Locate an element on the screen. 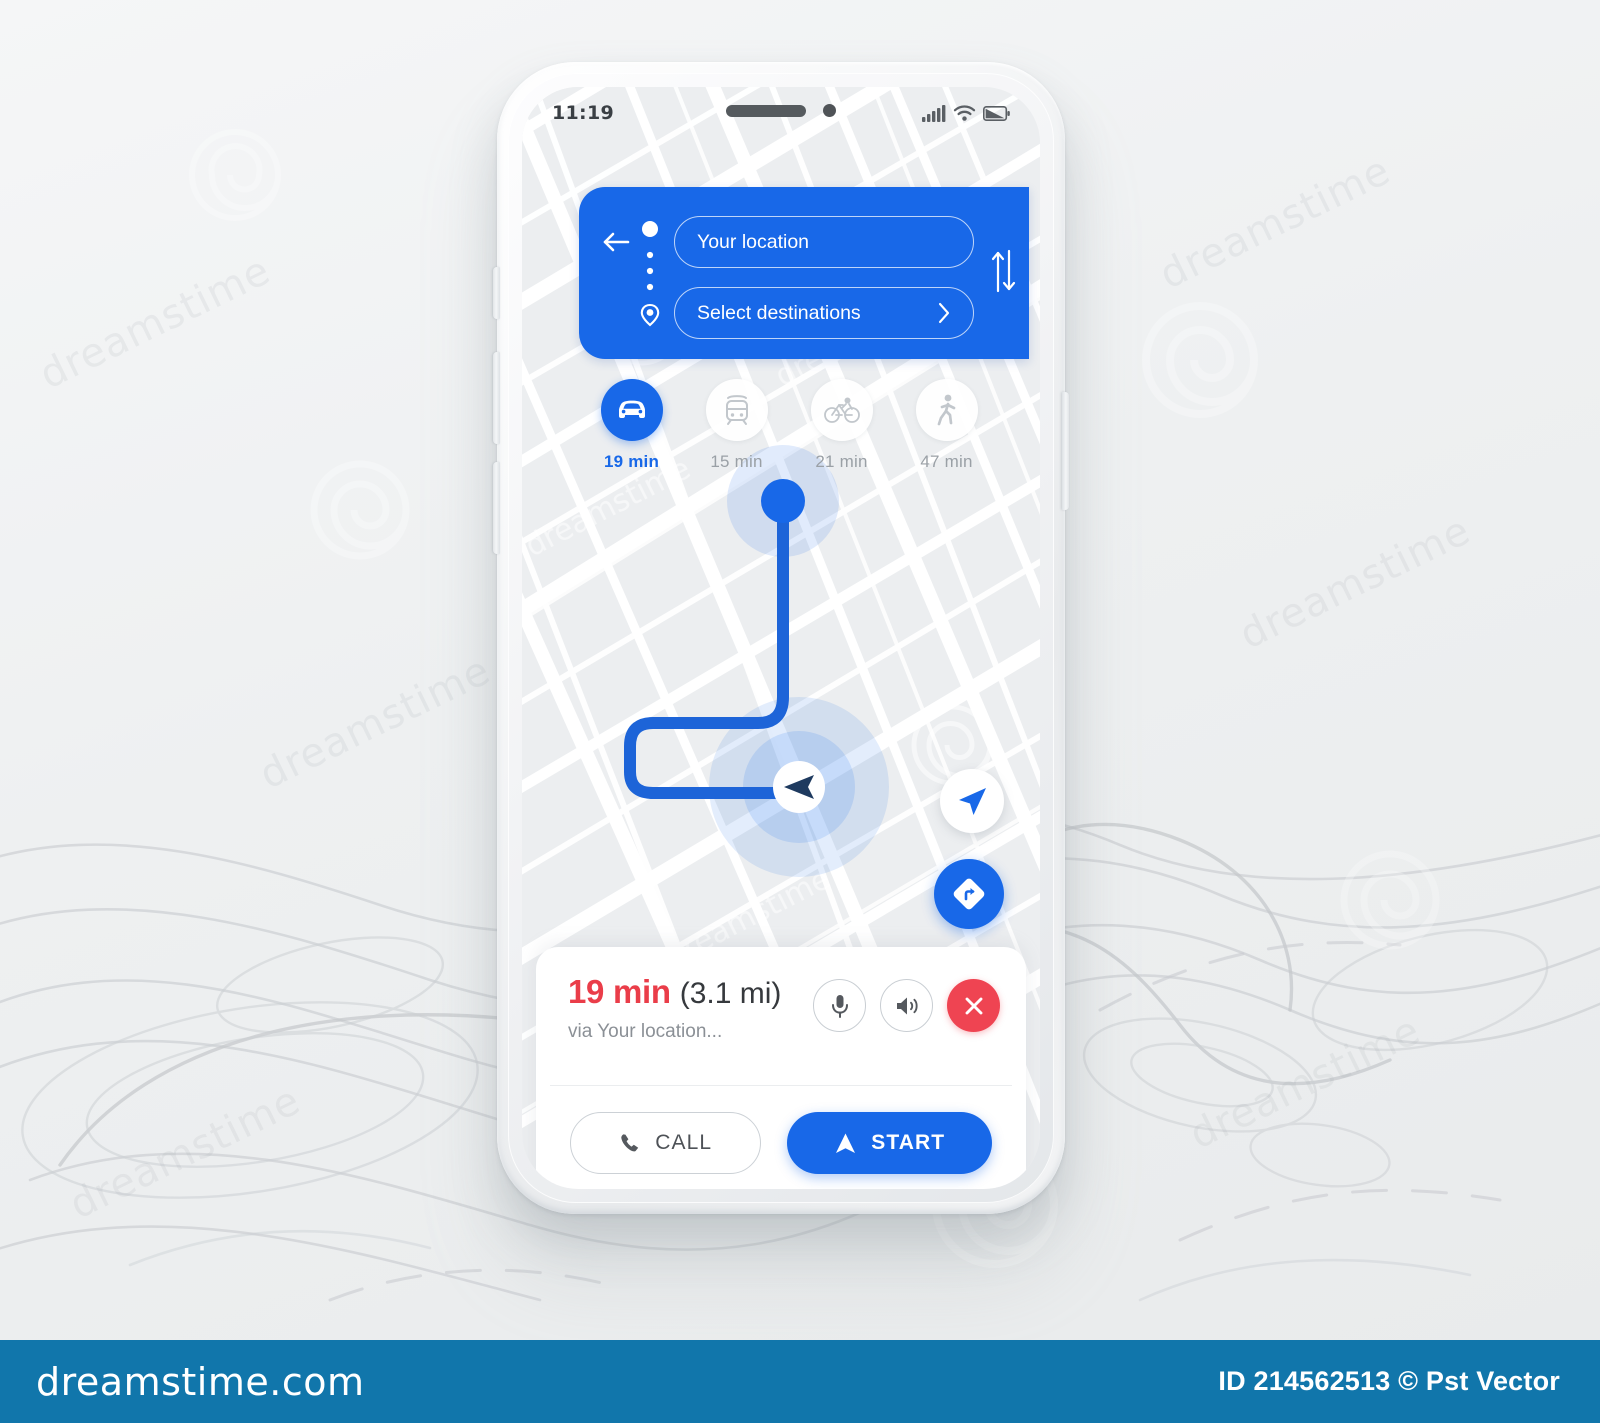  origin-input-value: Your location is located at coordinates (753, 241).